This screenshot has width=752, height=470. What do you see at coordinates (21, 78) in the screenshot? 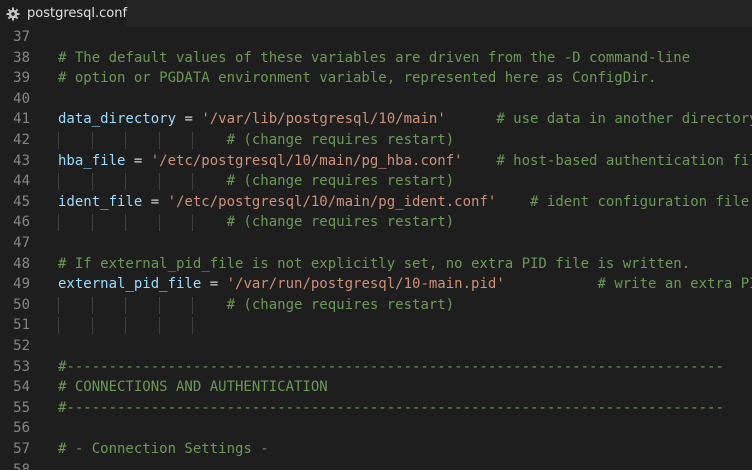
I see `line-number: 39` at bounding box center [21, 78].